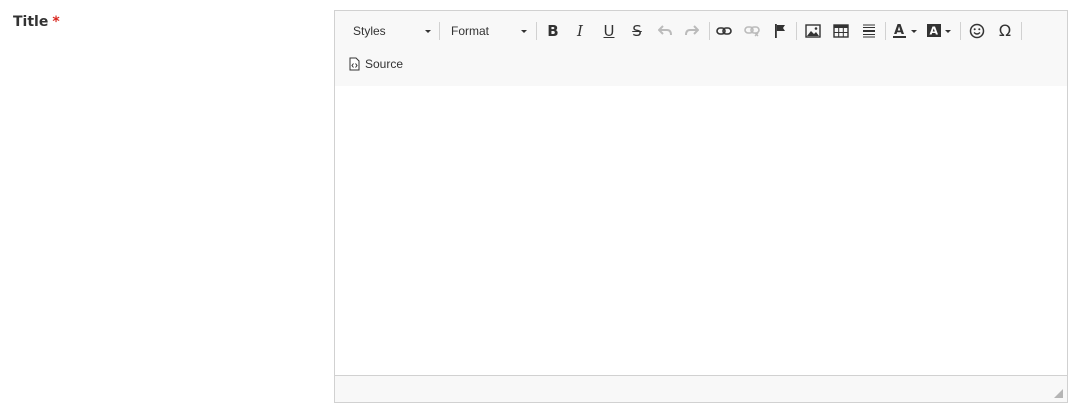 The width and height of the screenshot is (1076, 411). I want to click on undo-button, so click(665, 31).